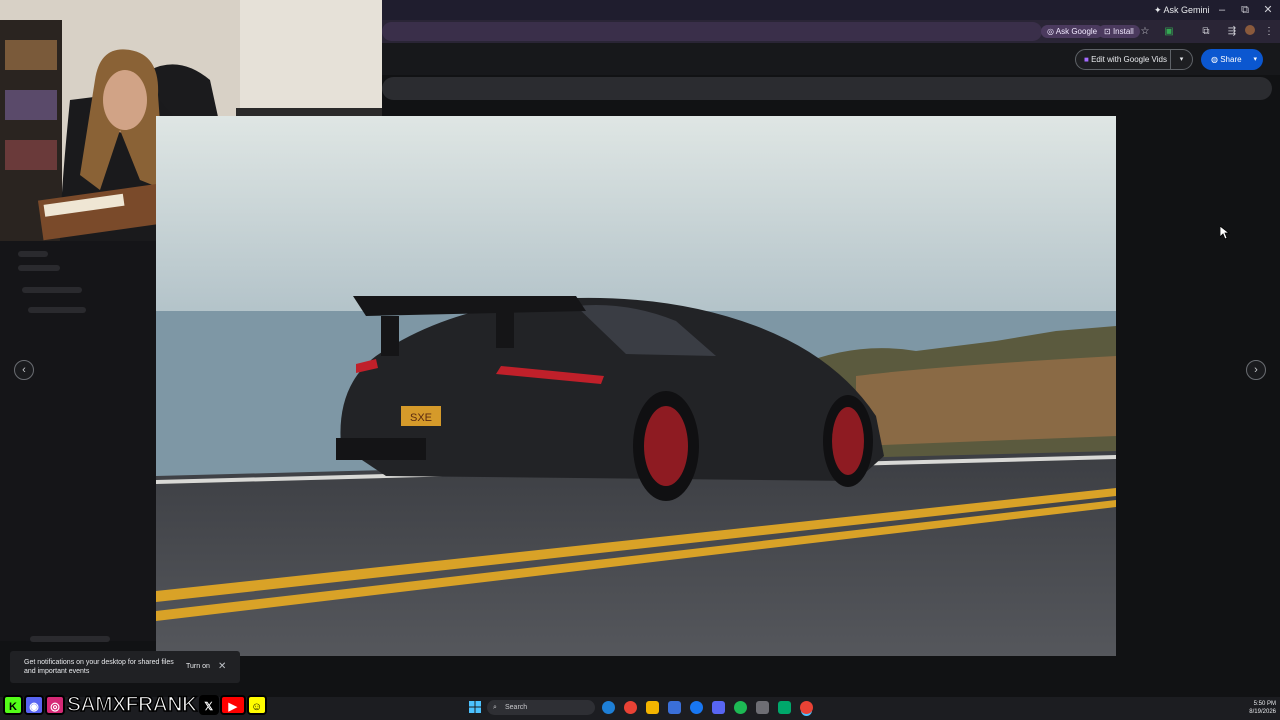 The height and width of the screenshot is (720, 1280). I want to click on vids-icon: ■, so click(1088, 59).